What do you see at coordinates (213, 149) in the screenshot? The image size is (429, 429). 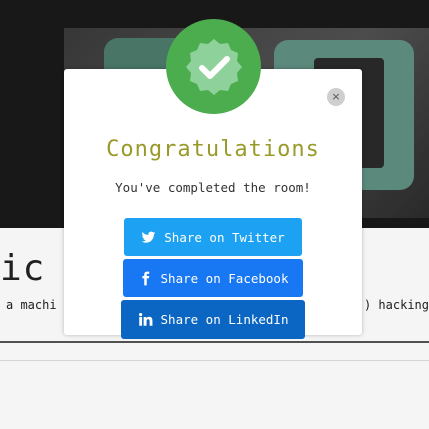 I see `modal-title: Congratulations` at bounding box center [213, 149].